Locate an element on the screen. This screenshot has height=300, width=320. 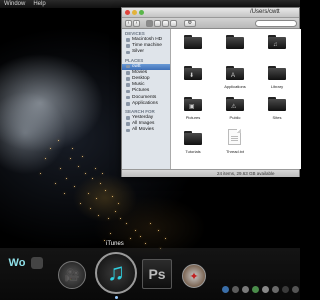
movie-camera-icon: 🎥 is located at coordinates (72, 275).